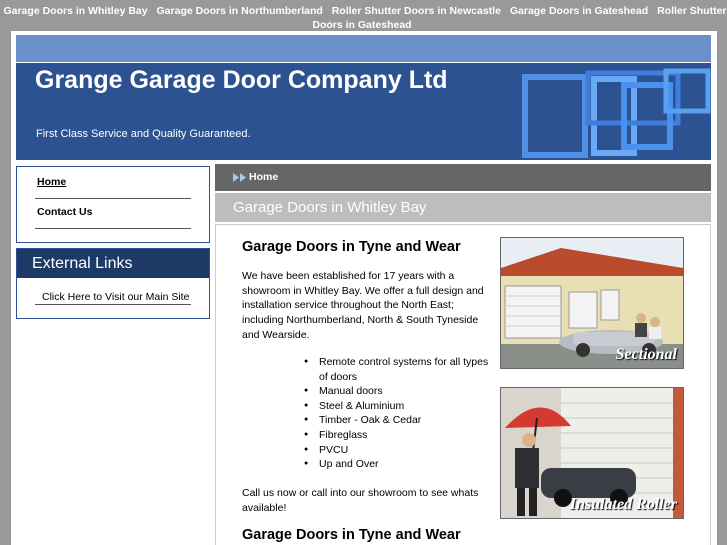  What do you see at coordinates (399, 406) in the screenshot?
I see `list-item: Steel & Aluminium` at bounding box center [399, 406].